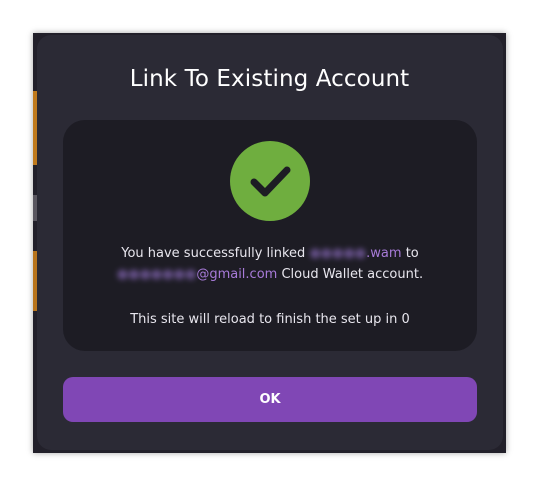 Image resolution: width=539 pixels, height=485 pixels. What do you see at coordinates (270, 399) in the screenshot?
I see `ok-button: OK` at bounding box center [270, 399].